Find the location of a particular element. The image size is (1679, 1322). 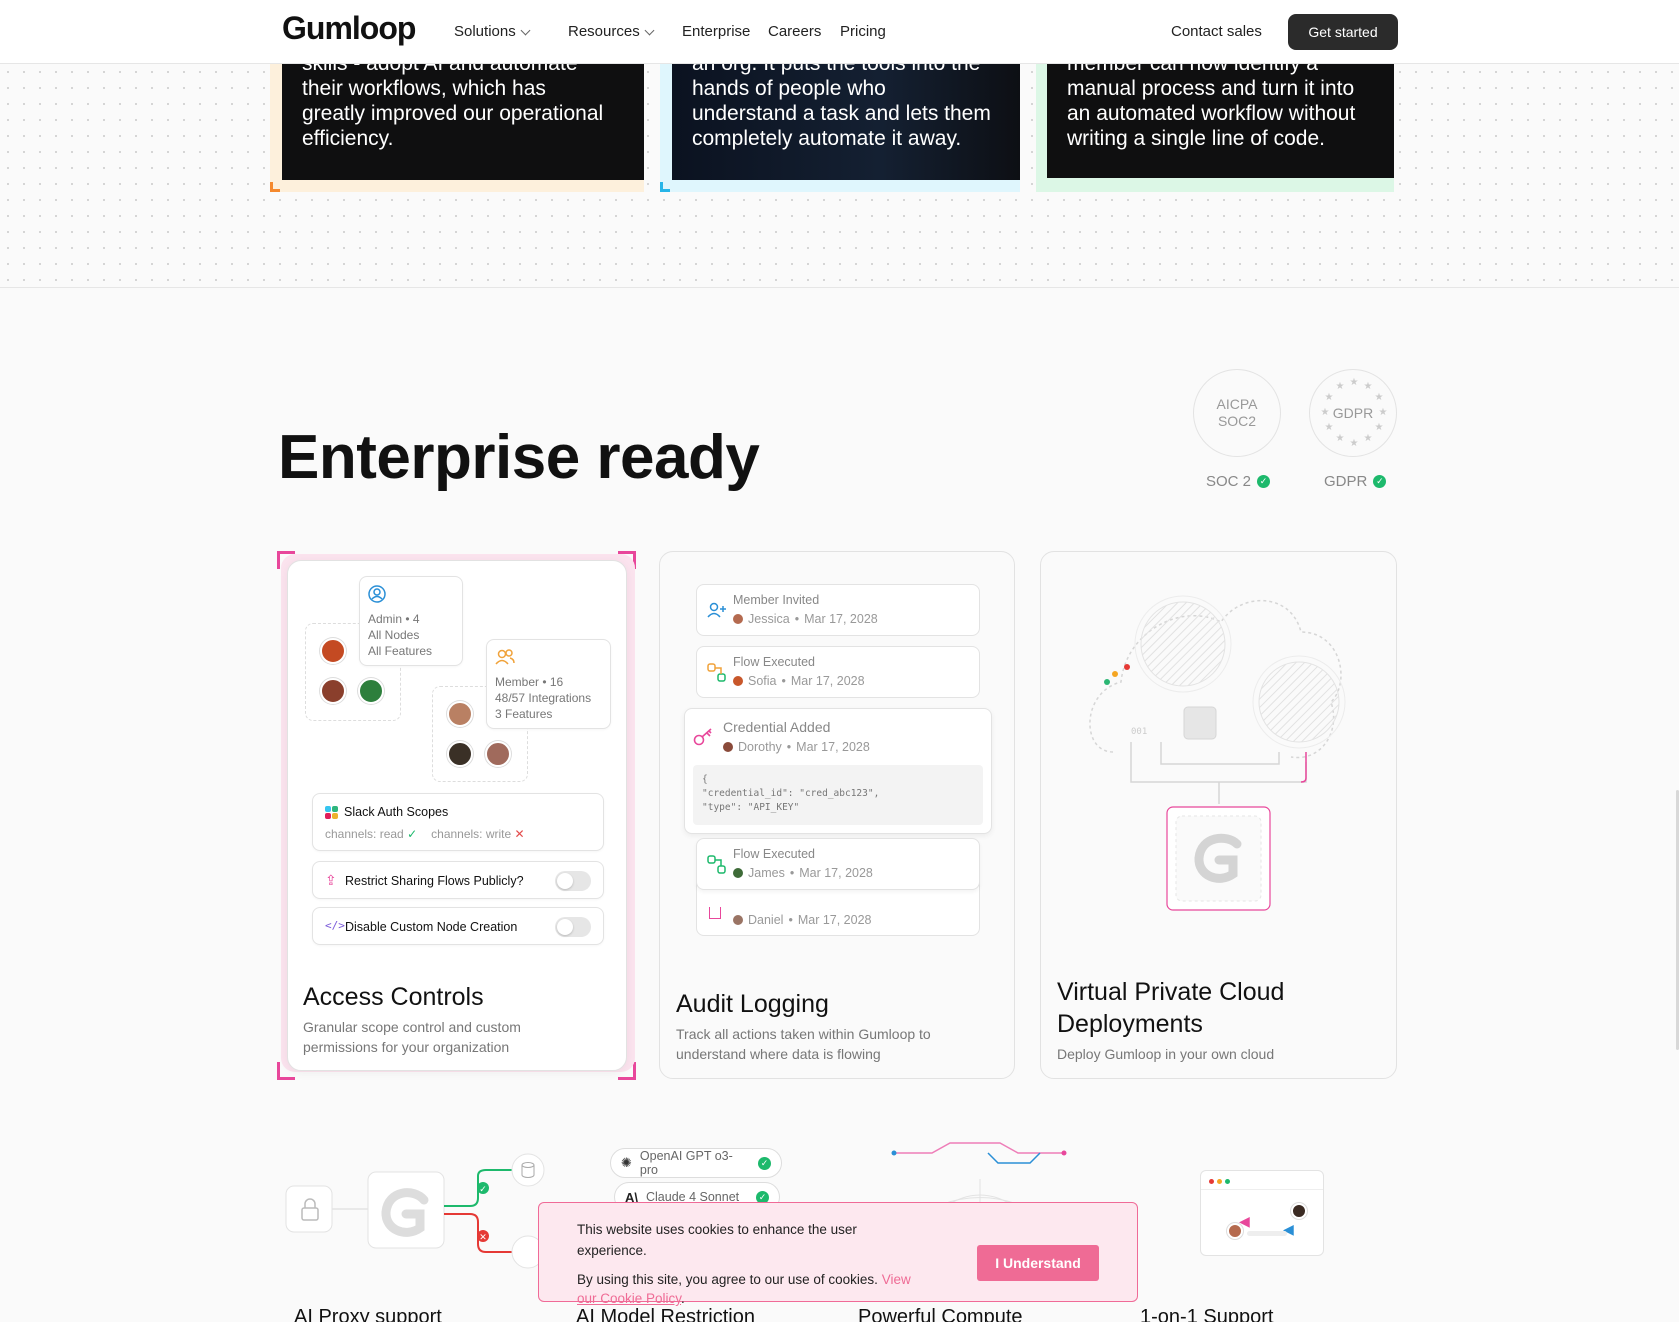

feature-title: 1-on-1 Support is located at coordinates (1207, 1314).